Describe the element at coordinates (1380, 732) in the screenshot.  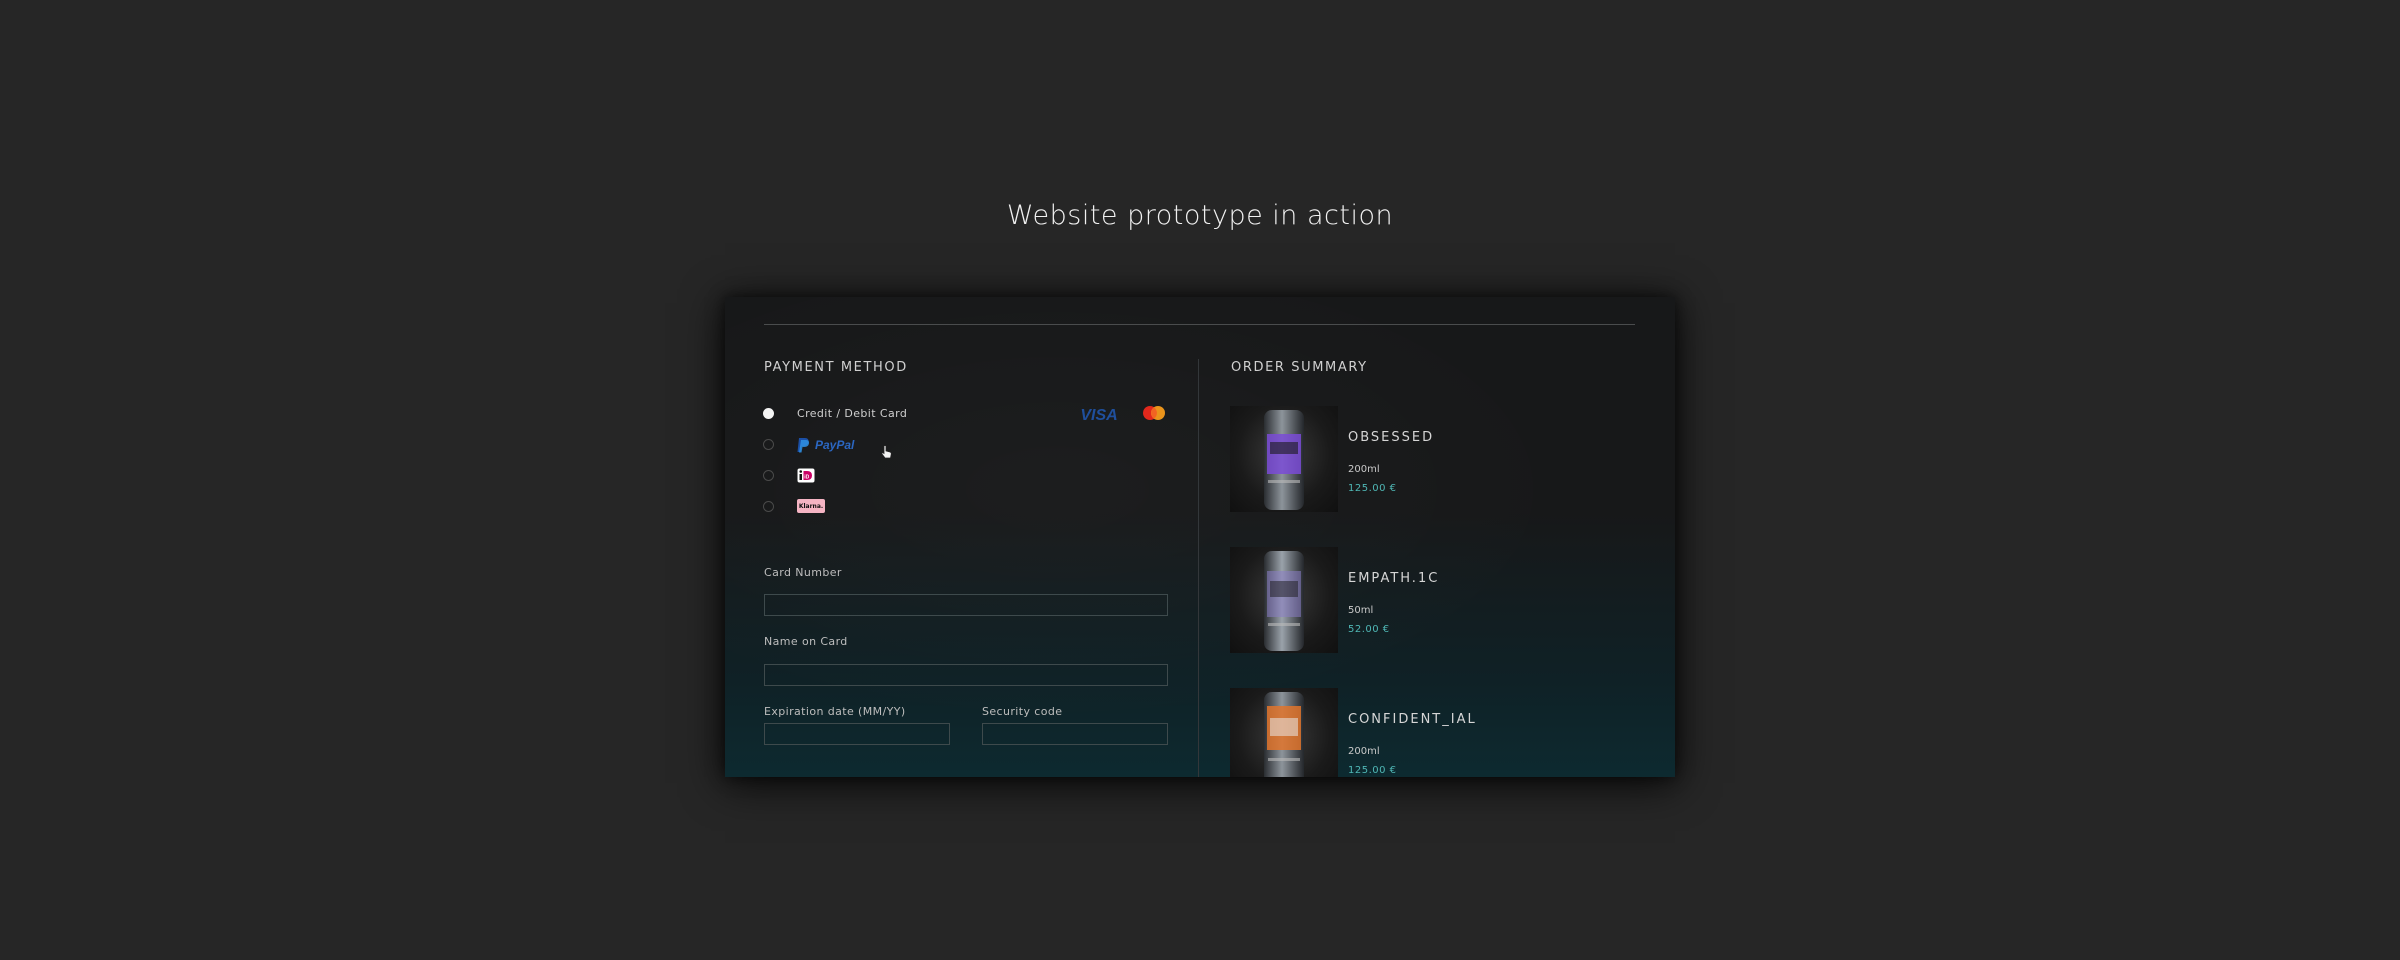
I see `order-item: CONFIDENT_IAL 200ml 125.00 €` at that location.